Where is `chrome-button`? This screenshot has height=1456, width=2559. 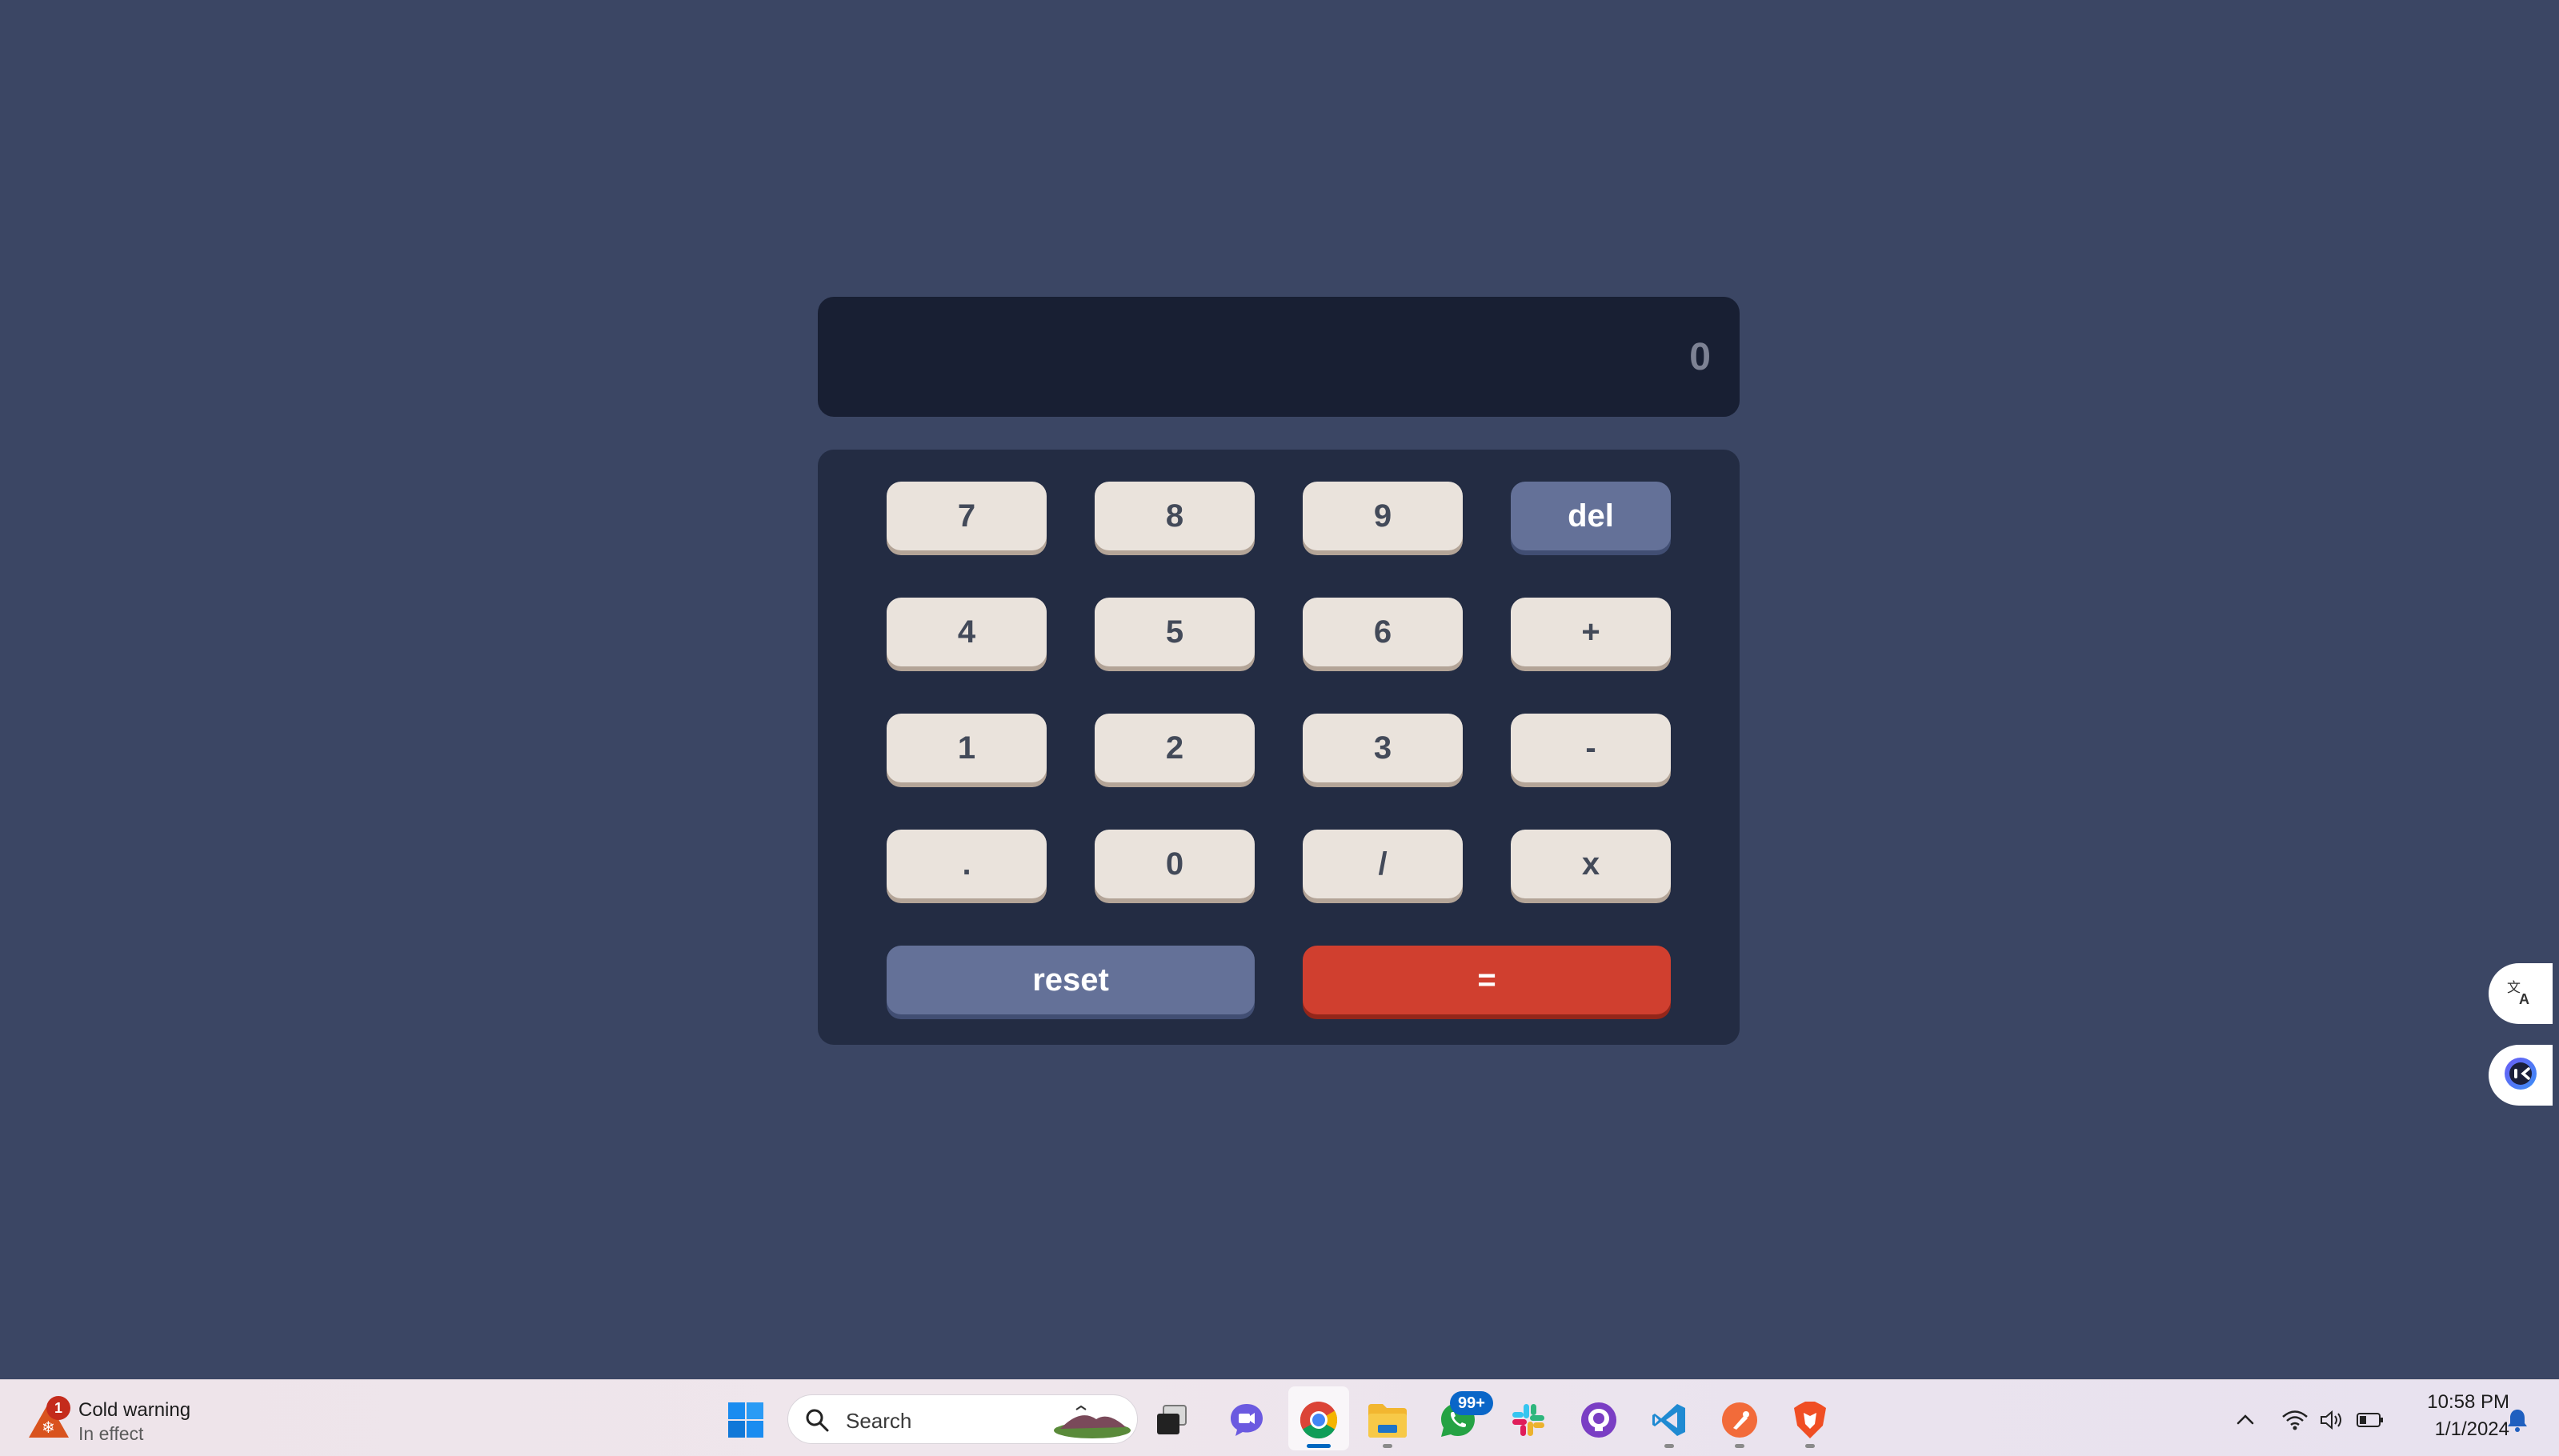
chrome-button is located at coordinates (1318, 1420).